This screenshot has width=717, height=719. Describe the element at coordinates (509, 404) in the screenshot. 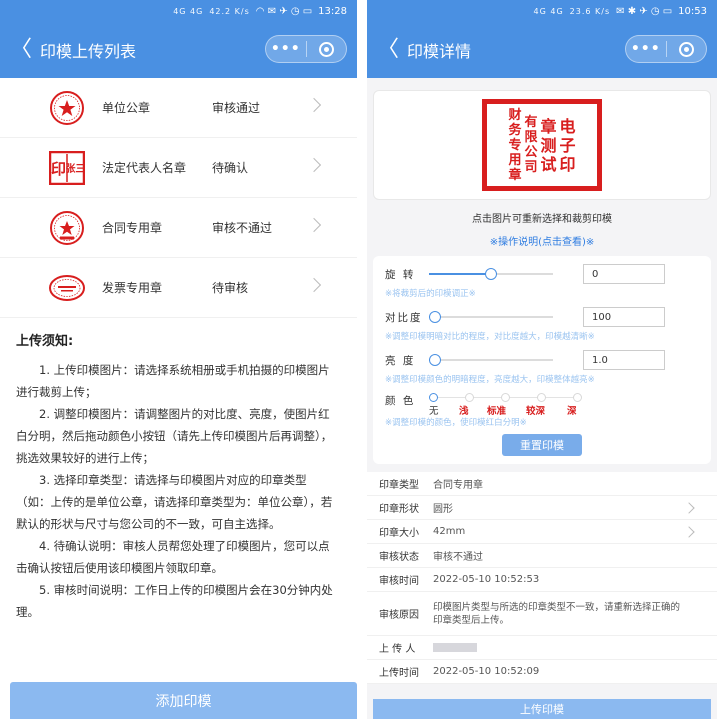

I see `color-selector: 无 浅 标准 较深 深` at that location.